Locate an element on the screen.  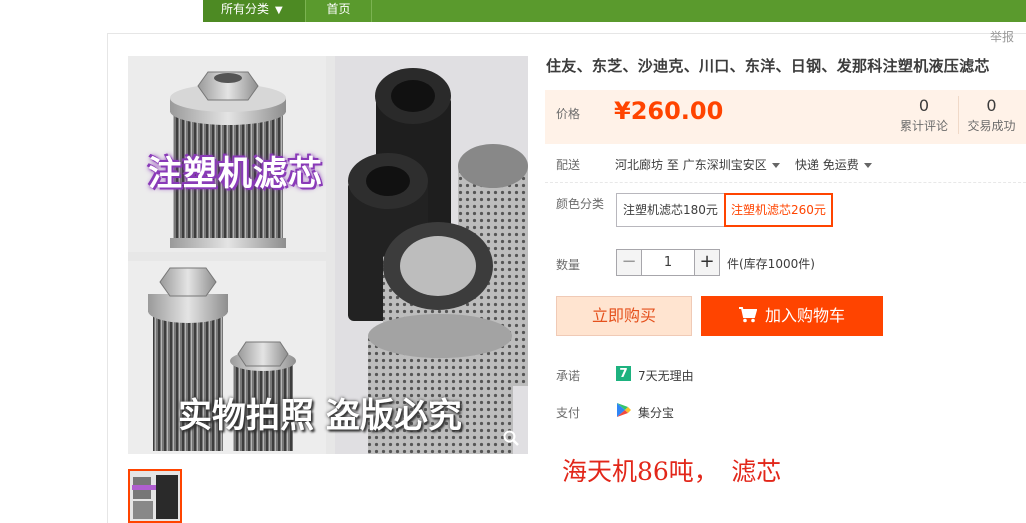
quantity-input is located at coordinates (668, 262).